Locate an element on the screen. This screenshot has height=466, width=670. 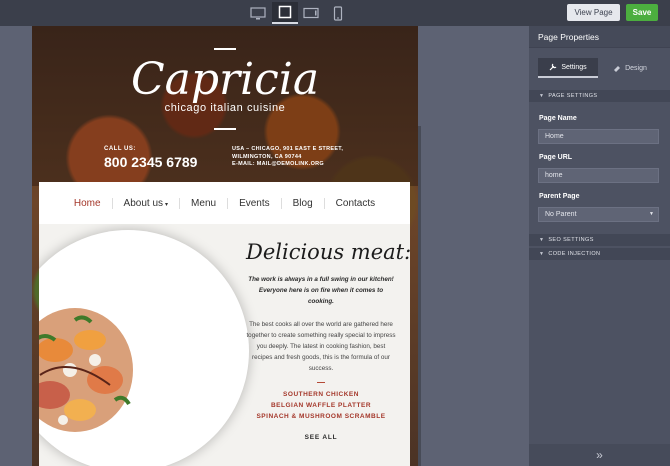
phone-icon is located at coordinates (338, 13).